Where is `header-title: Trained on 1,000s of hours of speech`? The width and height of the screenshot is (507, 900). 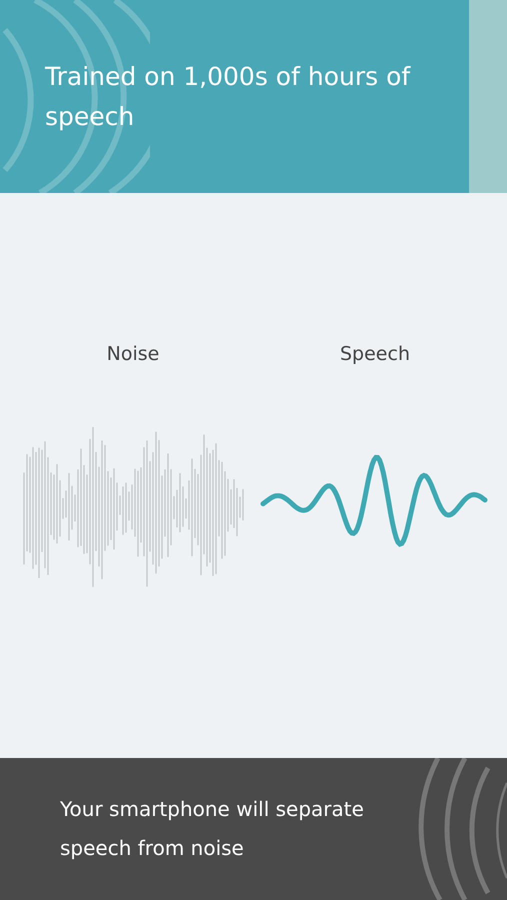 header-title: Trained on 1,000s of hours of speech is located at coordinates (228, 96).